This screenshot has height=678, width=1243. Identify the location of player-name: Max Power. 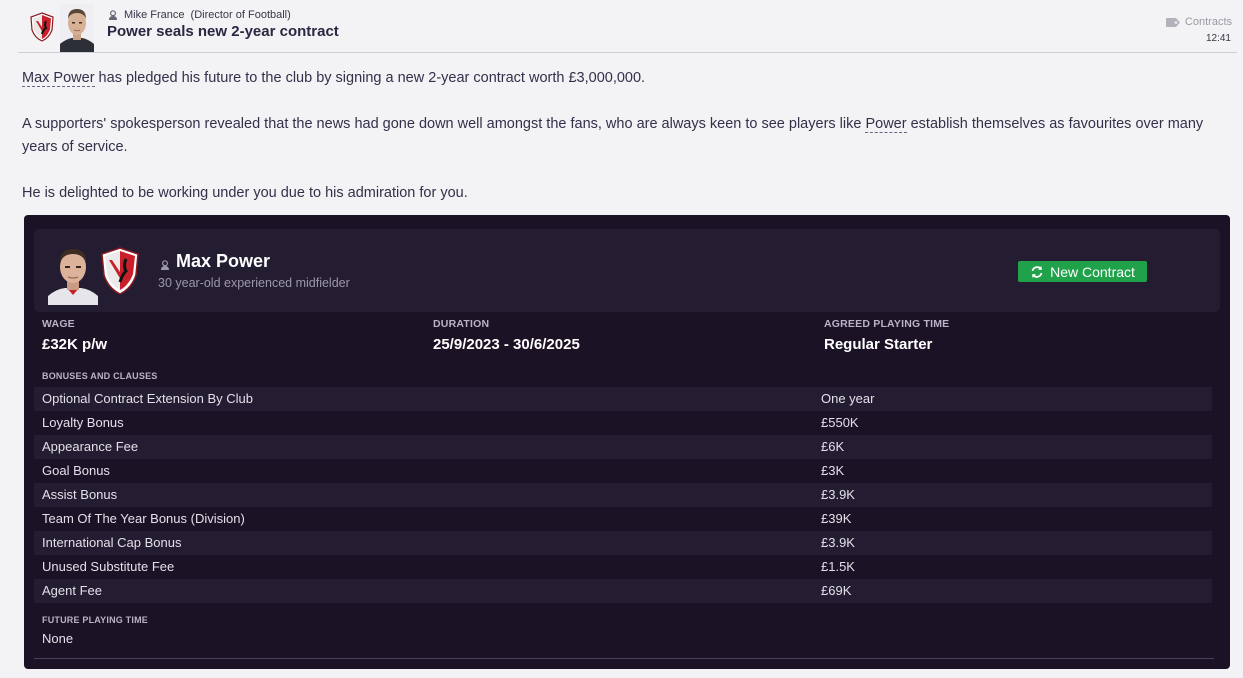
(223, 261).